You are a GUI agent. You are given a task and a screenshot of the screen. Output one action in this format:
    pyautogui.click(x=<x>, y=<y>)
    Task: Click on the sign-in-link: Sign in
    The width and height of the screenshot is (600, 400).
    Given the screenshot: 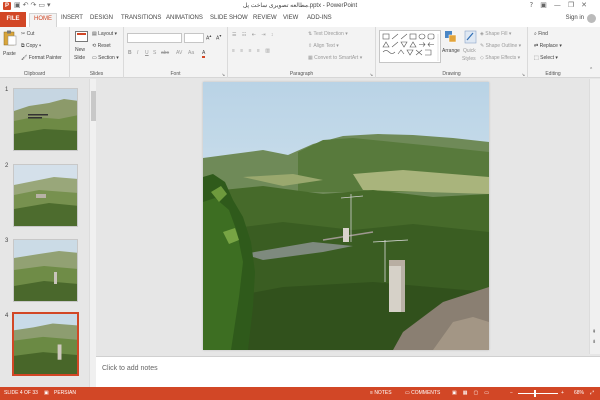 What is the action you would take?
    pyautogui.click(x=575, y=18)
    